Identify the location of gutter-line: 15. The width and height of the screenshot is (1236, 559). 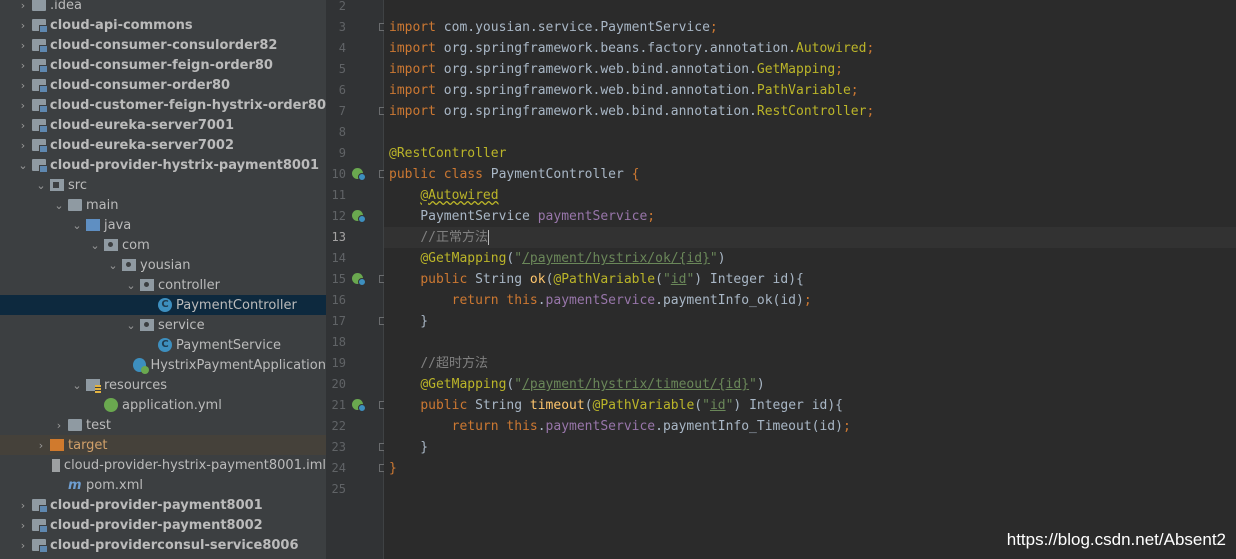
(356, 279).